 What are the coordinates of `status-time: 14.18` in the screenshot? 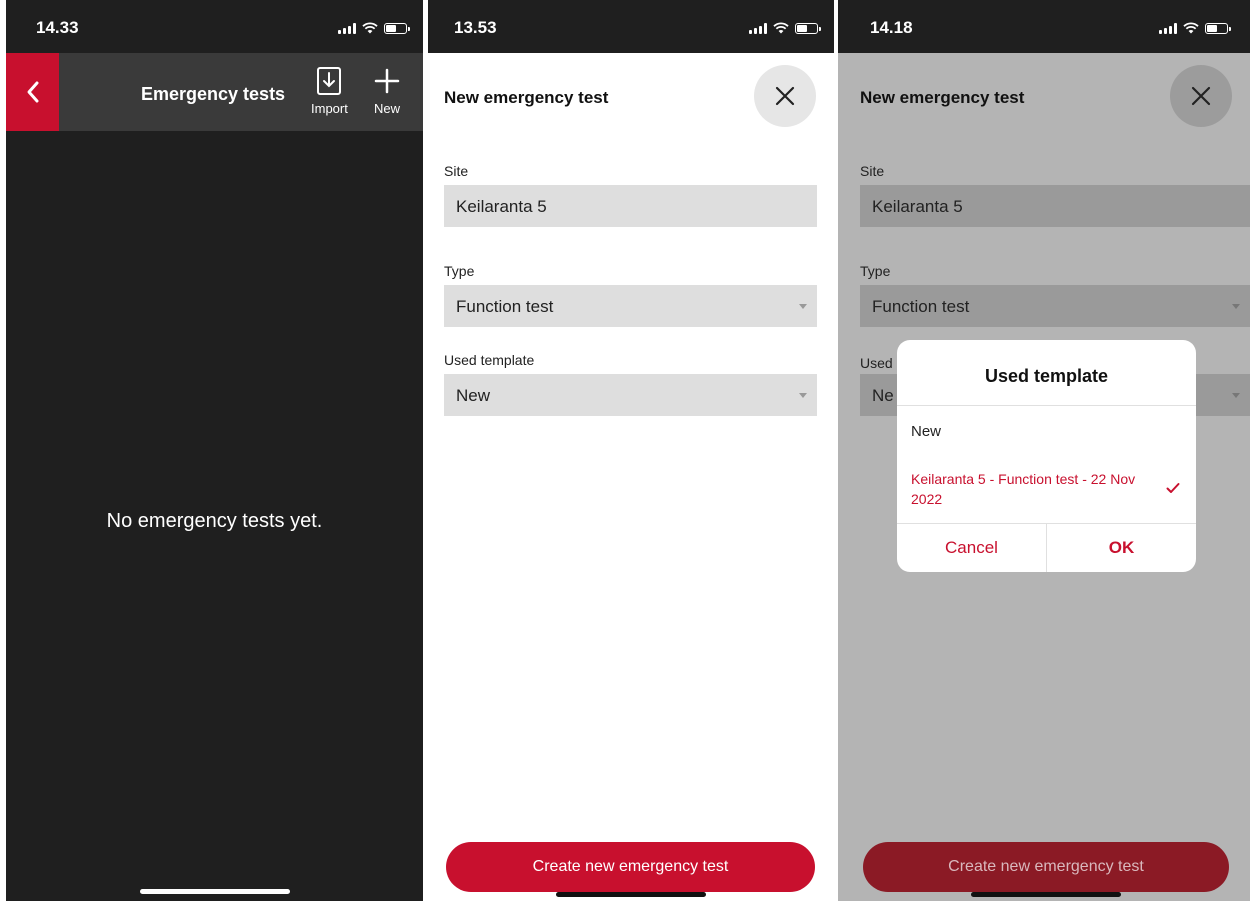 It's located at (891, 27).